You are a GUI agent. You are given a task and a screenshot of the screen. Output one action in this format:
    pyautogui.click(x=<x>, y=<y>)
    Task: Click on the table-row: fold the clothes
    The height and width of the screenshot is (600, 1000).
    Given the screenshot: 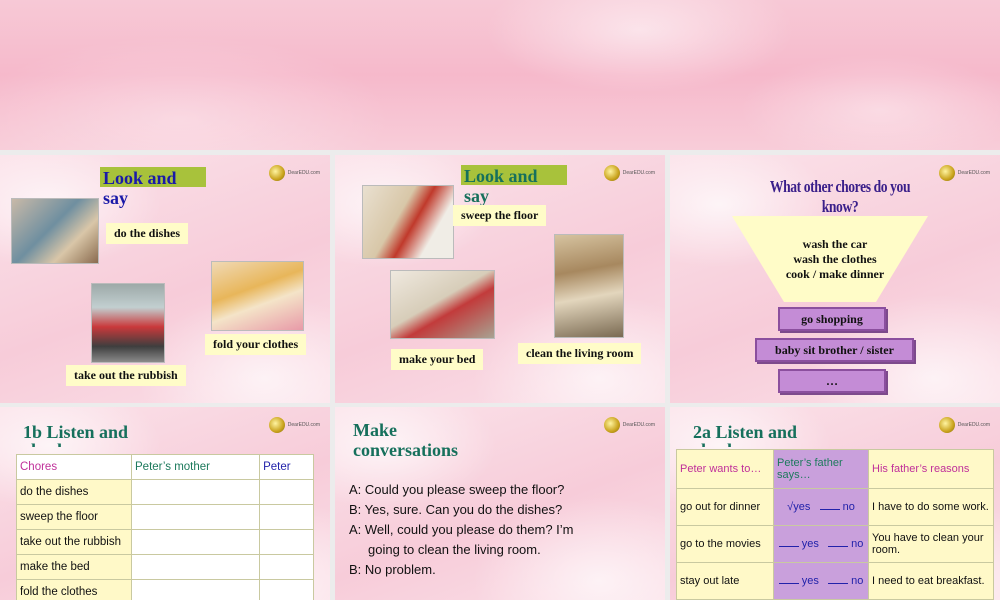 What is the action you would take?
    pyautogui.click(x=165, y=589)
    